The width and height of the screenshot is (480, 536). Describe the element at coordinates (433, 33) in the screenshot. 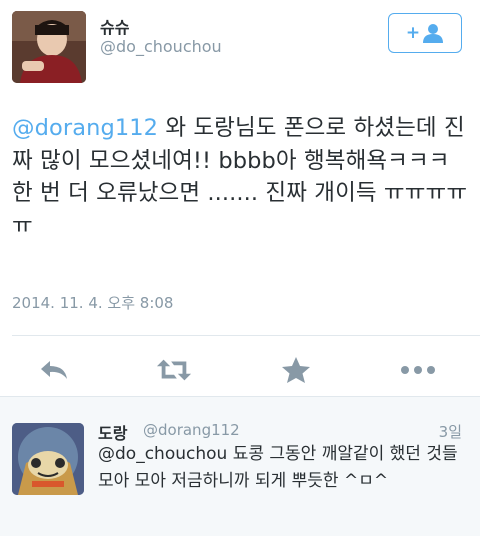

I see `follow-icon` at that location.